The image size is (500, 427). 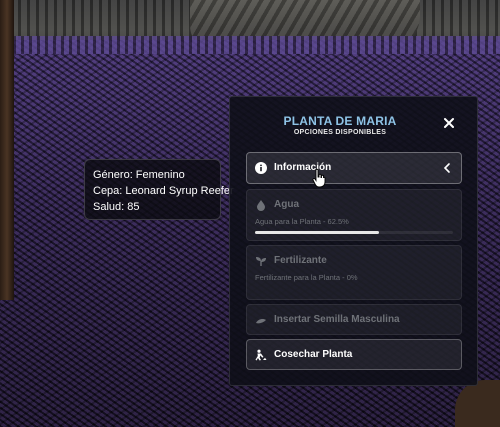 What do you see at coordinates (163, 191) in the screenshot?
I see `plant-strain: Cepa: Leonard Syrup Reefer` at bounding box center [163, 191].